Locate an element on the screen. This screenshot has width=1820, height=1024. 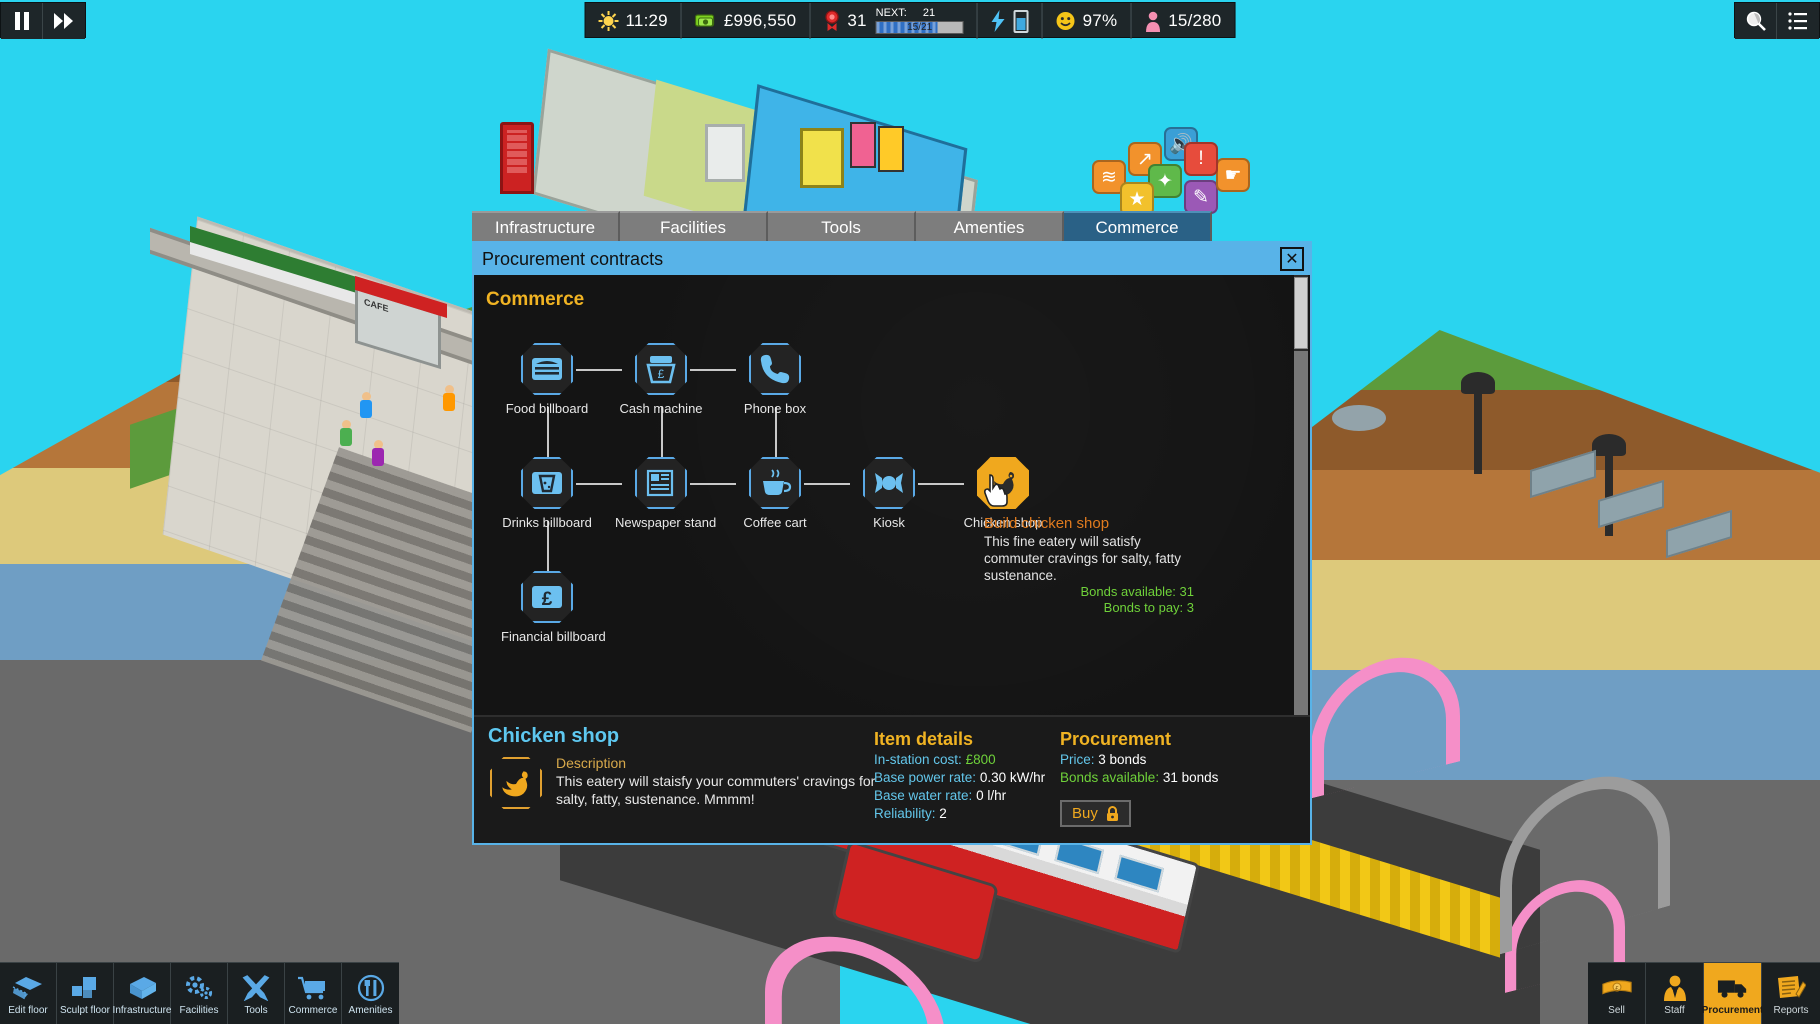
toolbar-item-reports: Reports is located at coordinates (1791, 993).